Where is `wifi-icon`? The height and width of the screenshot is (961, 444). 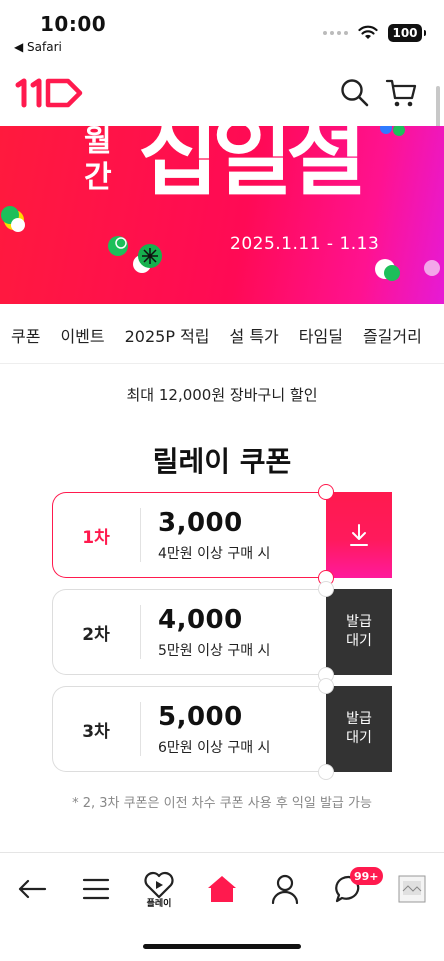
wifi-icon is located at coordinates (368, 32).